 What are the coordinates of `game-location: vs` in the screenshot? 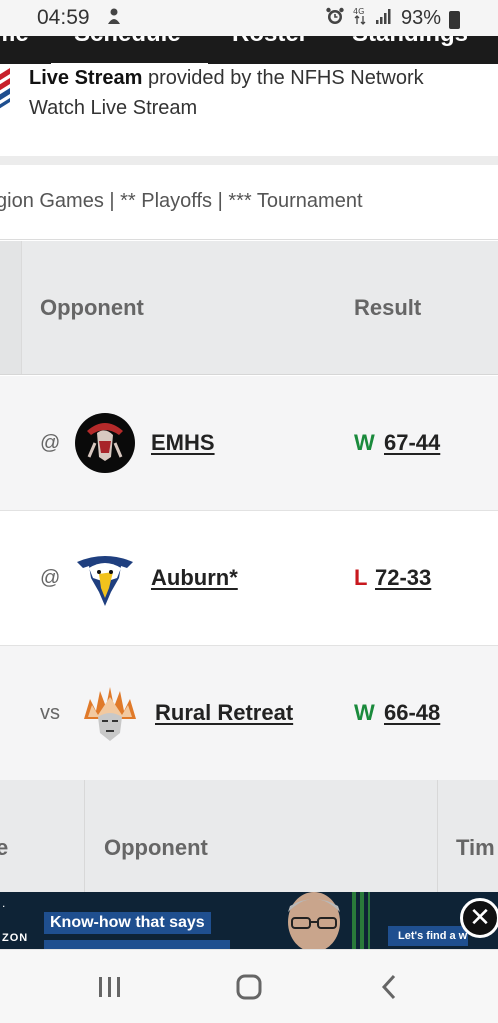 It's located at (50, 713).